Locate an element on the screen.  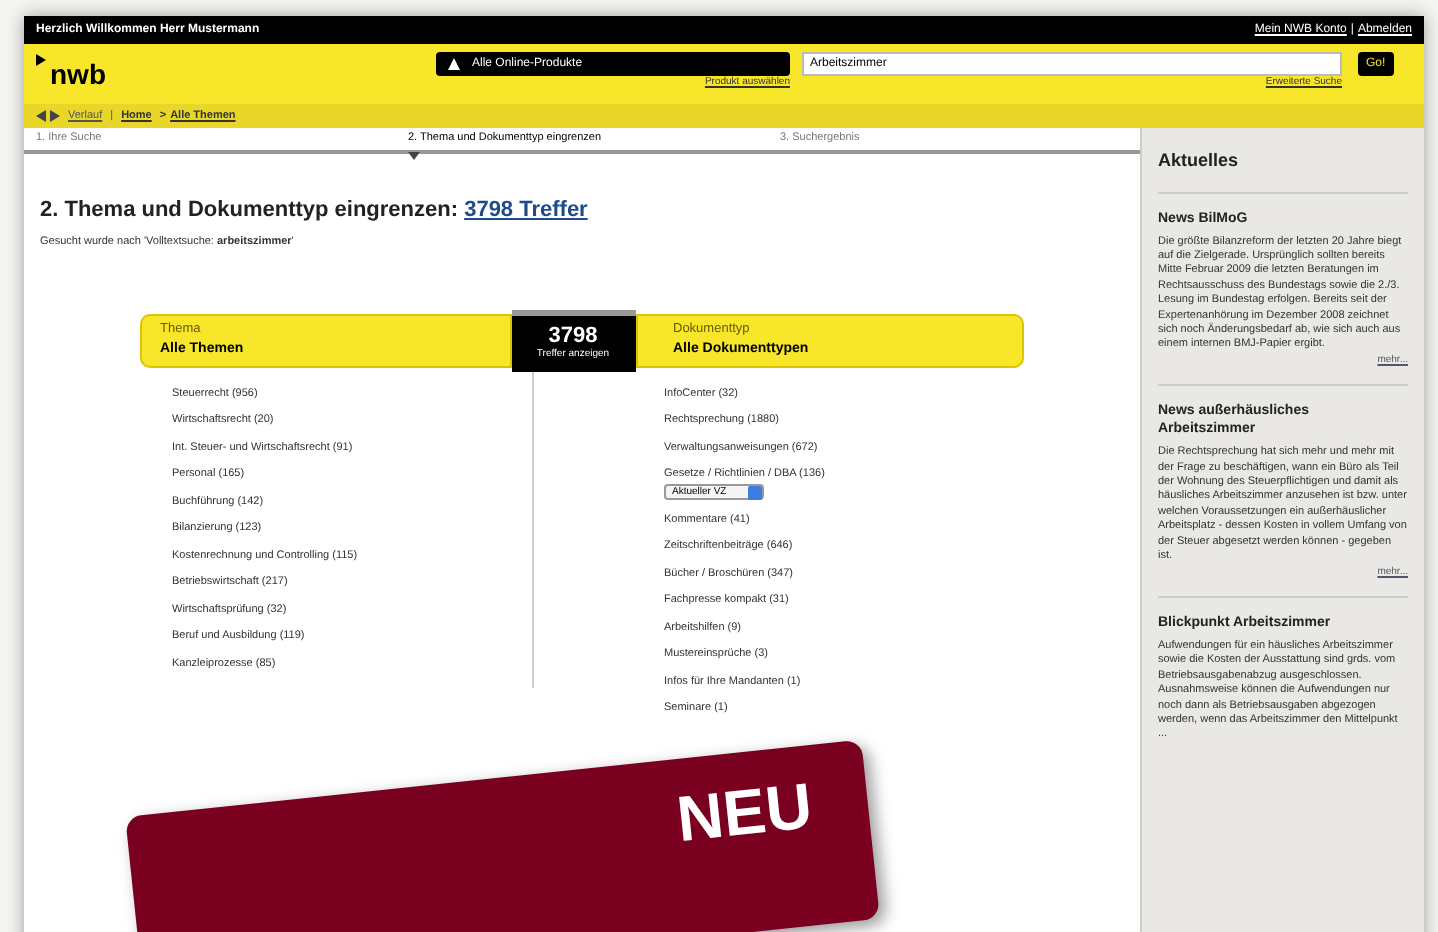
logo: nwb is located at coordinates (78, 74).